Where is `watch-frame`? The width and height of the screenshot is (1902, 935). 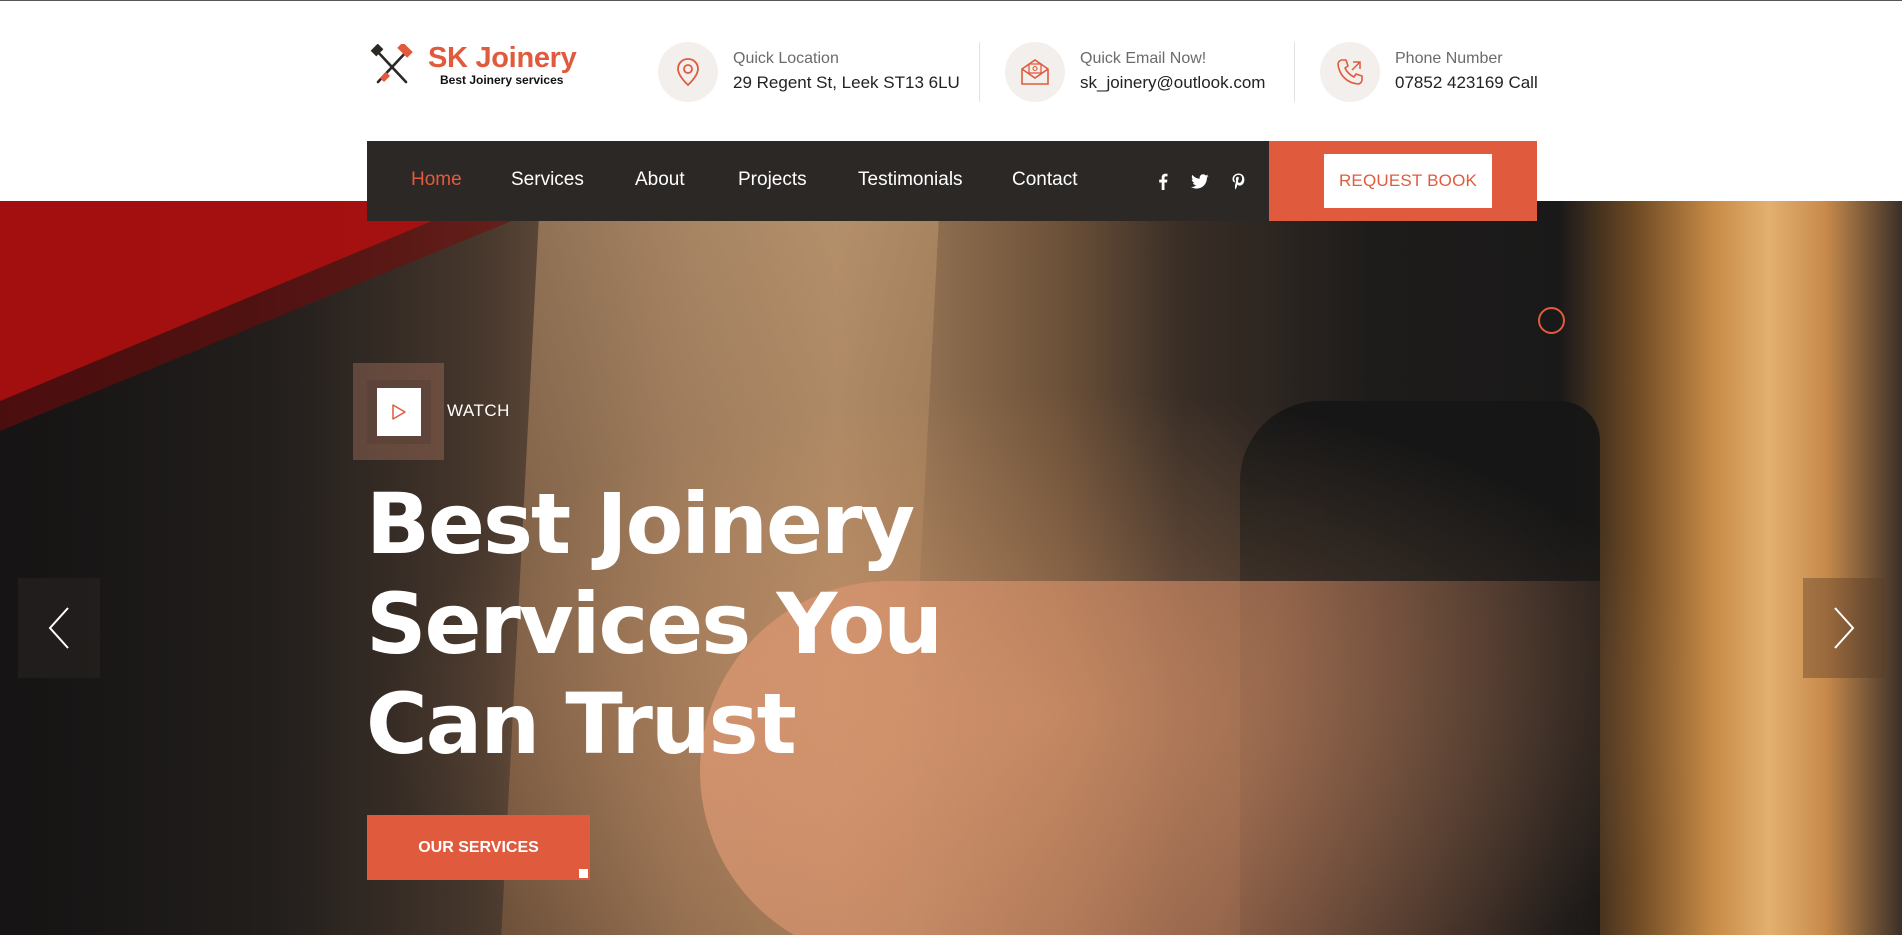
watch-frame is located at coordinates (398, 411).